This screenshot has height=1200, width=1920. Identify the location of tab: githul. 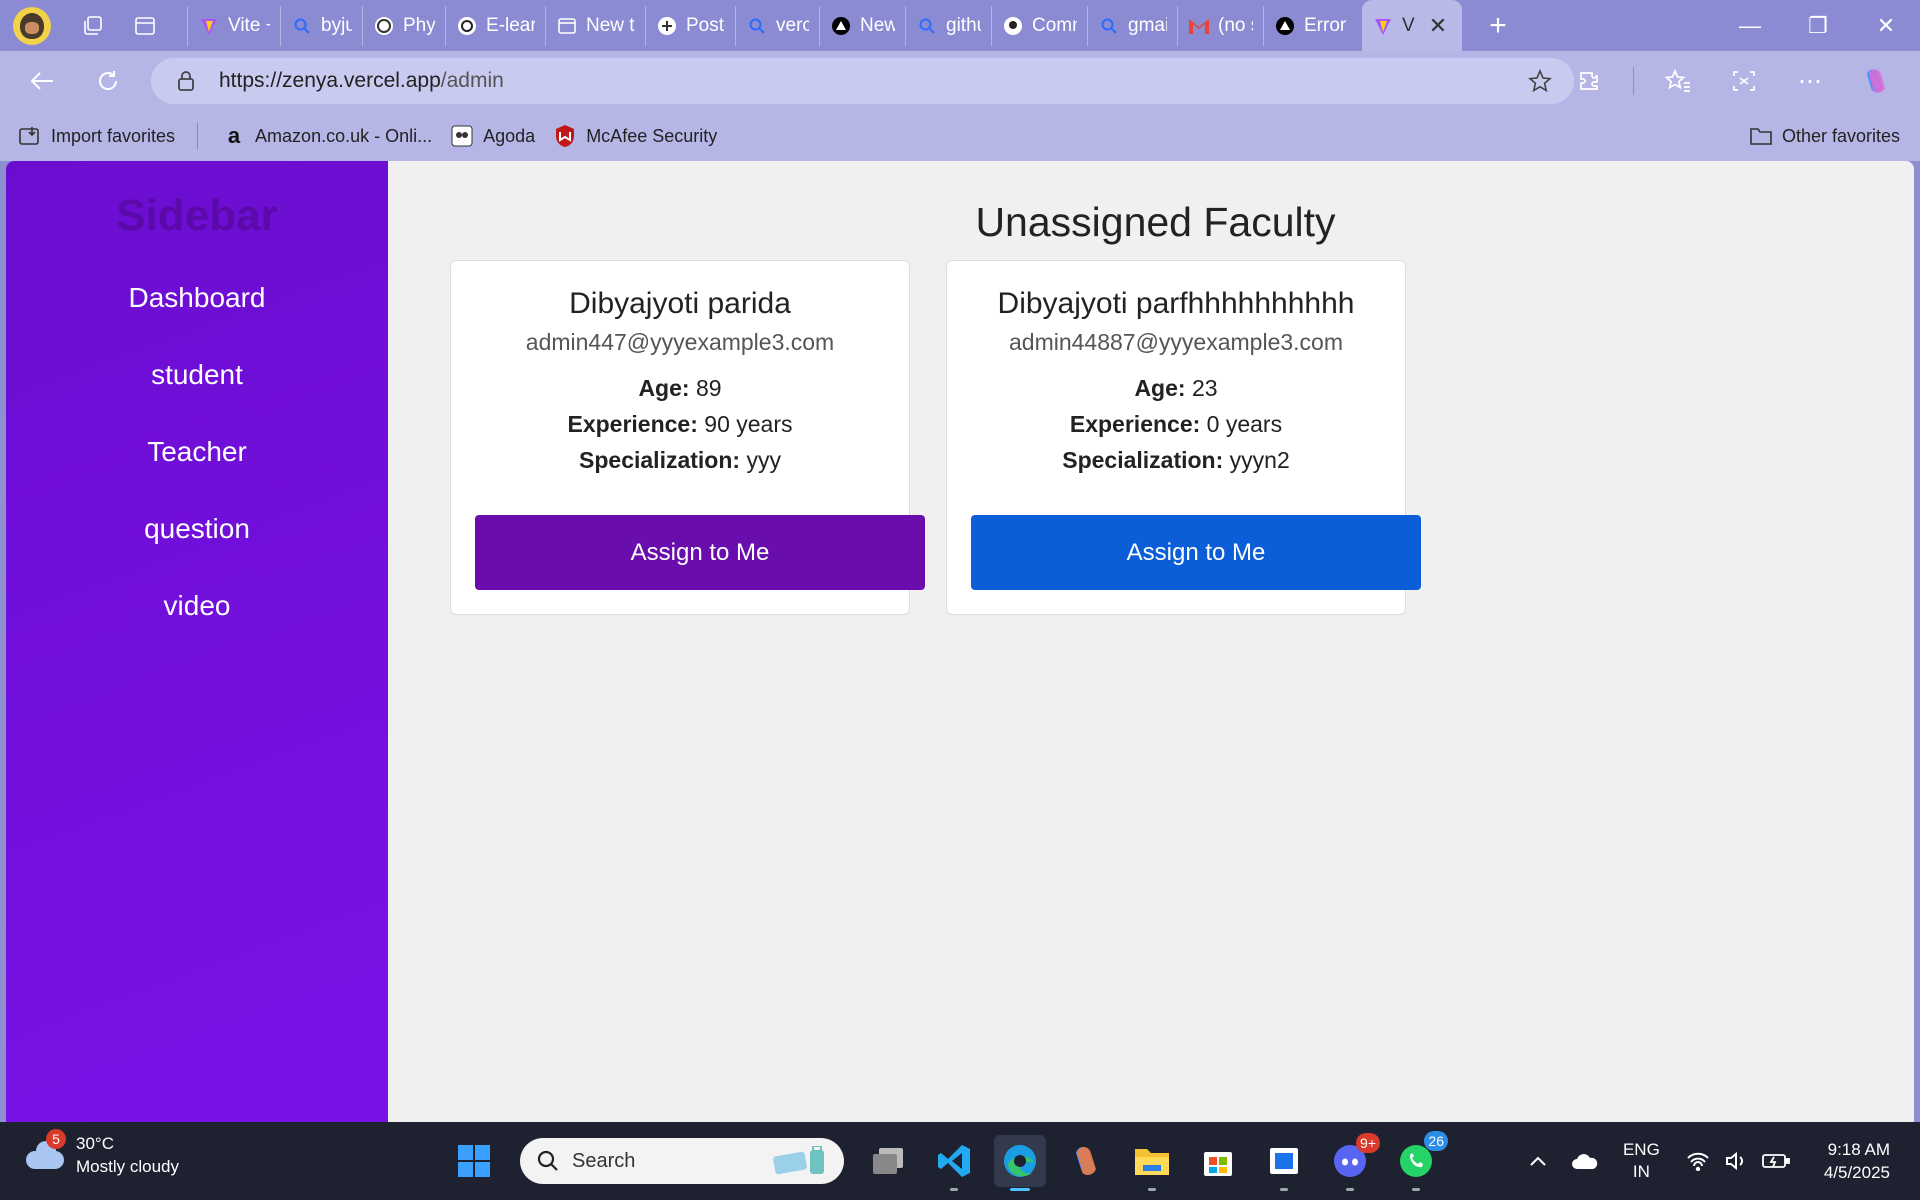
(948, 25).